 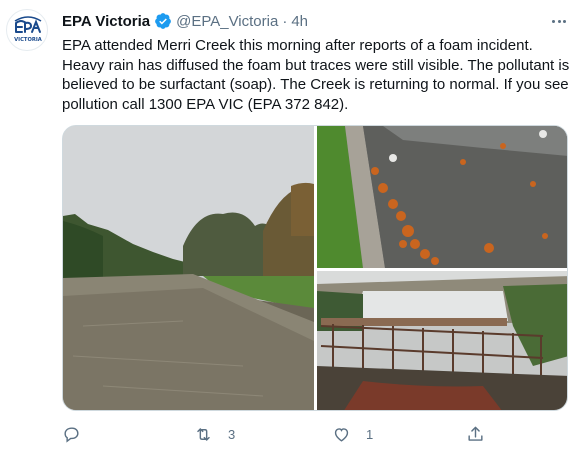 I want to click on tweet-action-bar: 3 1, so click(x=302, y=434).